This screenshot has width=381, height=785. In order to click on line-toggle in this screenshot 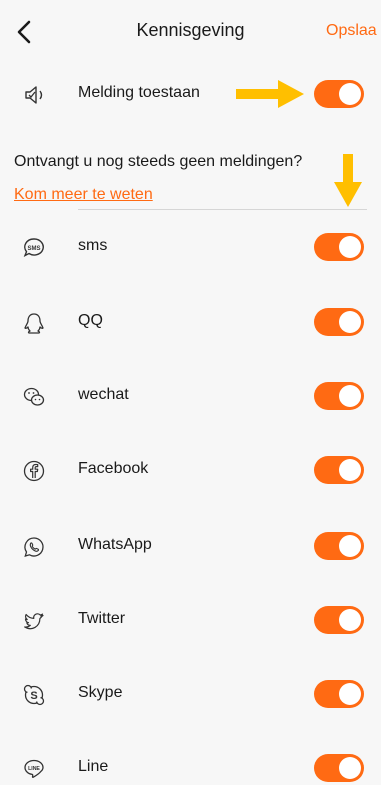, I will do `click(339, 768)`.